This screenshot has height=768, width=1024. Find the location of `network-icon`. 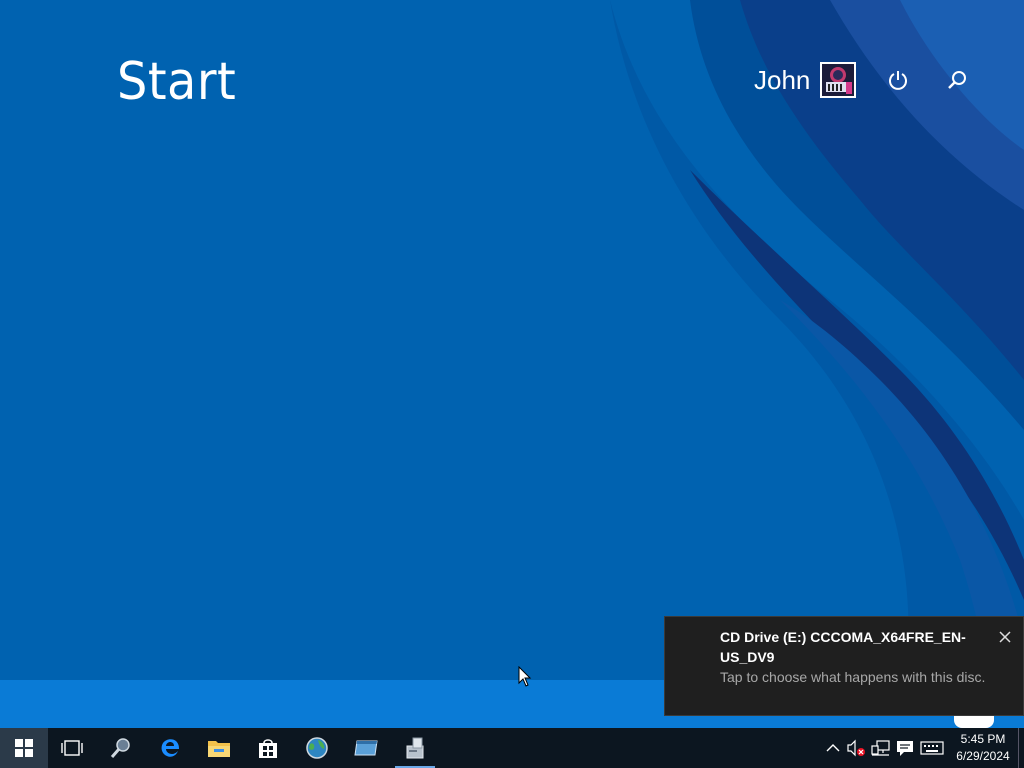

network-icon is located at coordinates (880, 748).